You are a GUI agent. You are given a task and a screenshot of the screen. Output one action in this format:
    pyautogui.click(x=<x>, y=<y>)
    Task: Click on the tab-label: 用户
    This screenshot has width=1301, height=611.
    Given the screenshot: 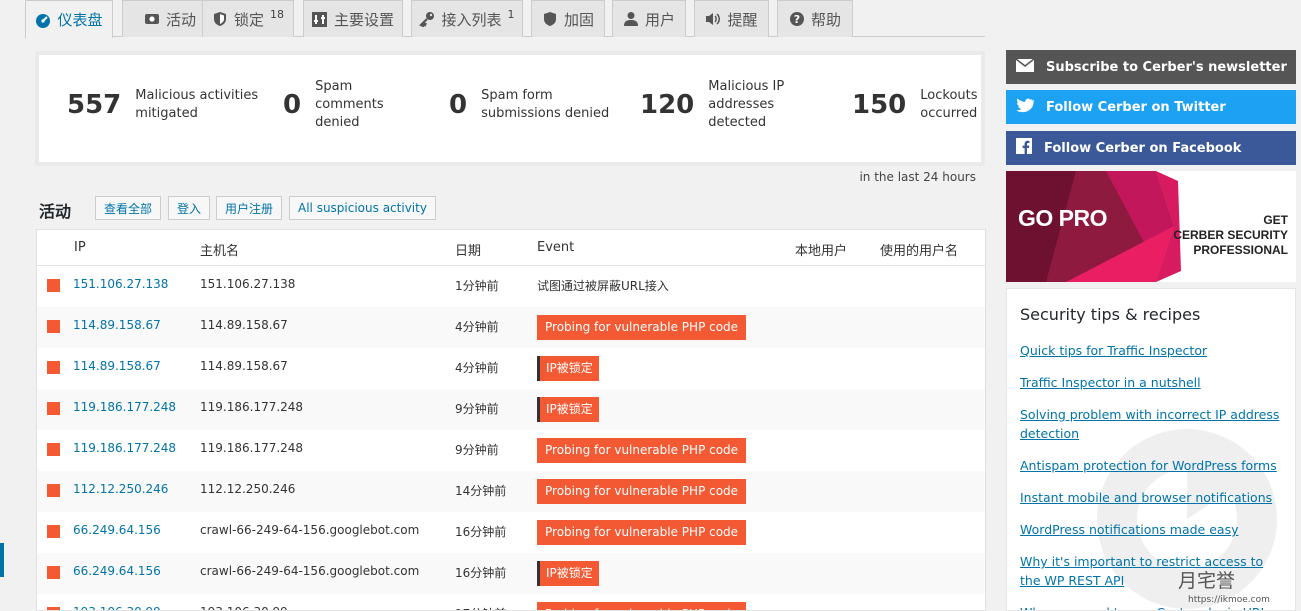 What is the action you would take?
    pyautogui.click(x=659, y=19)
    